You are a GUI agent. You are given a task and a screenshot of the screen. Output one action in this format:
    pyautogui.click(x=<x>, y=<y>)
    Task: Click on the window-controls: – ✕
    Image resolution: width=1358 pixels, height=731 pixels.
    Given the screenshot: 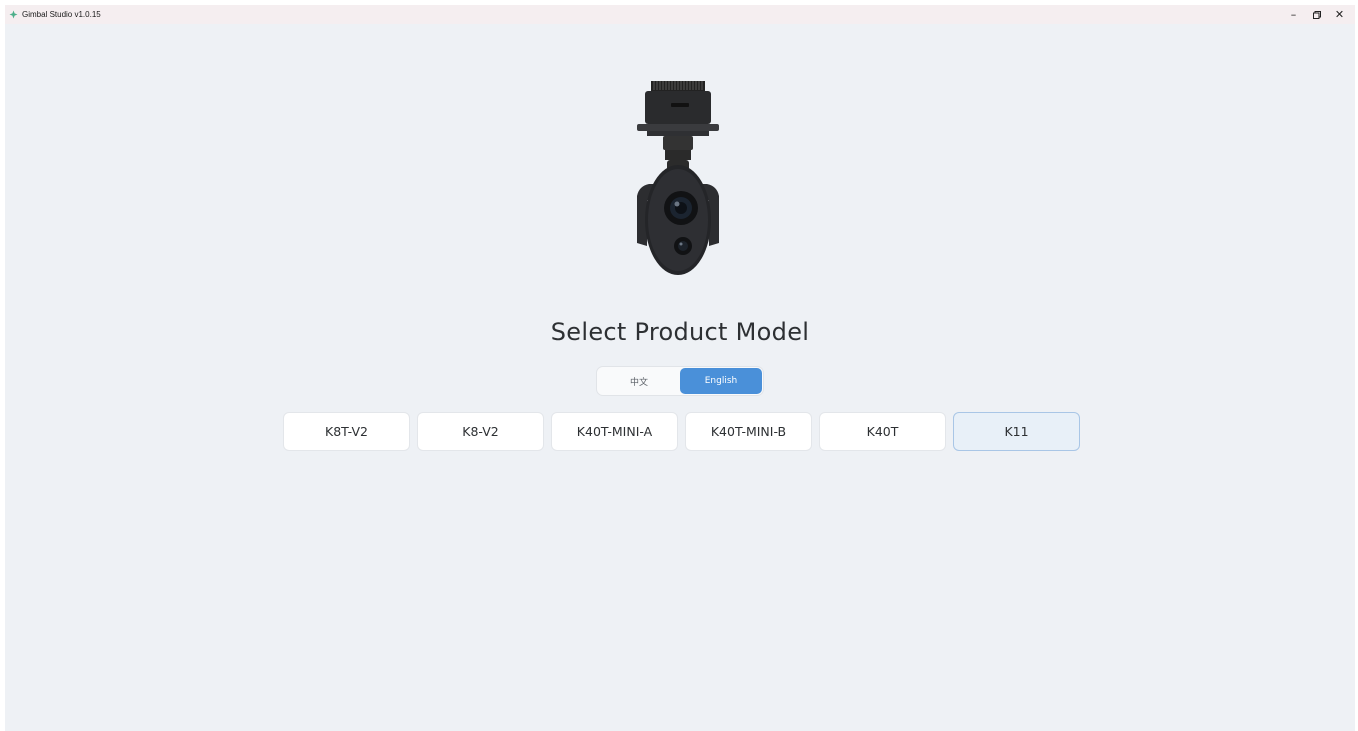 What is the action you would take?
    pyautogui.click(x=1318, y=14)
    